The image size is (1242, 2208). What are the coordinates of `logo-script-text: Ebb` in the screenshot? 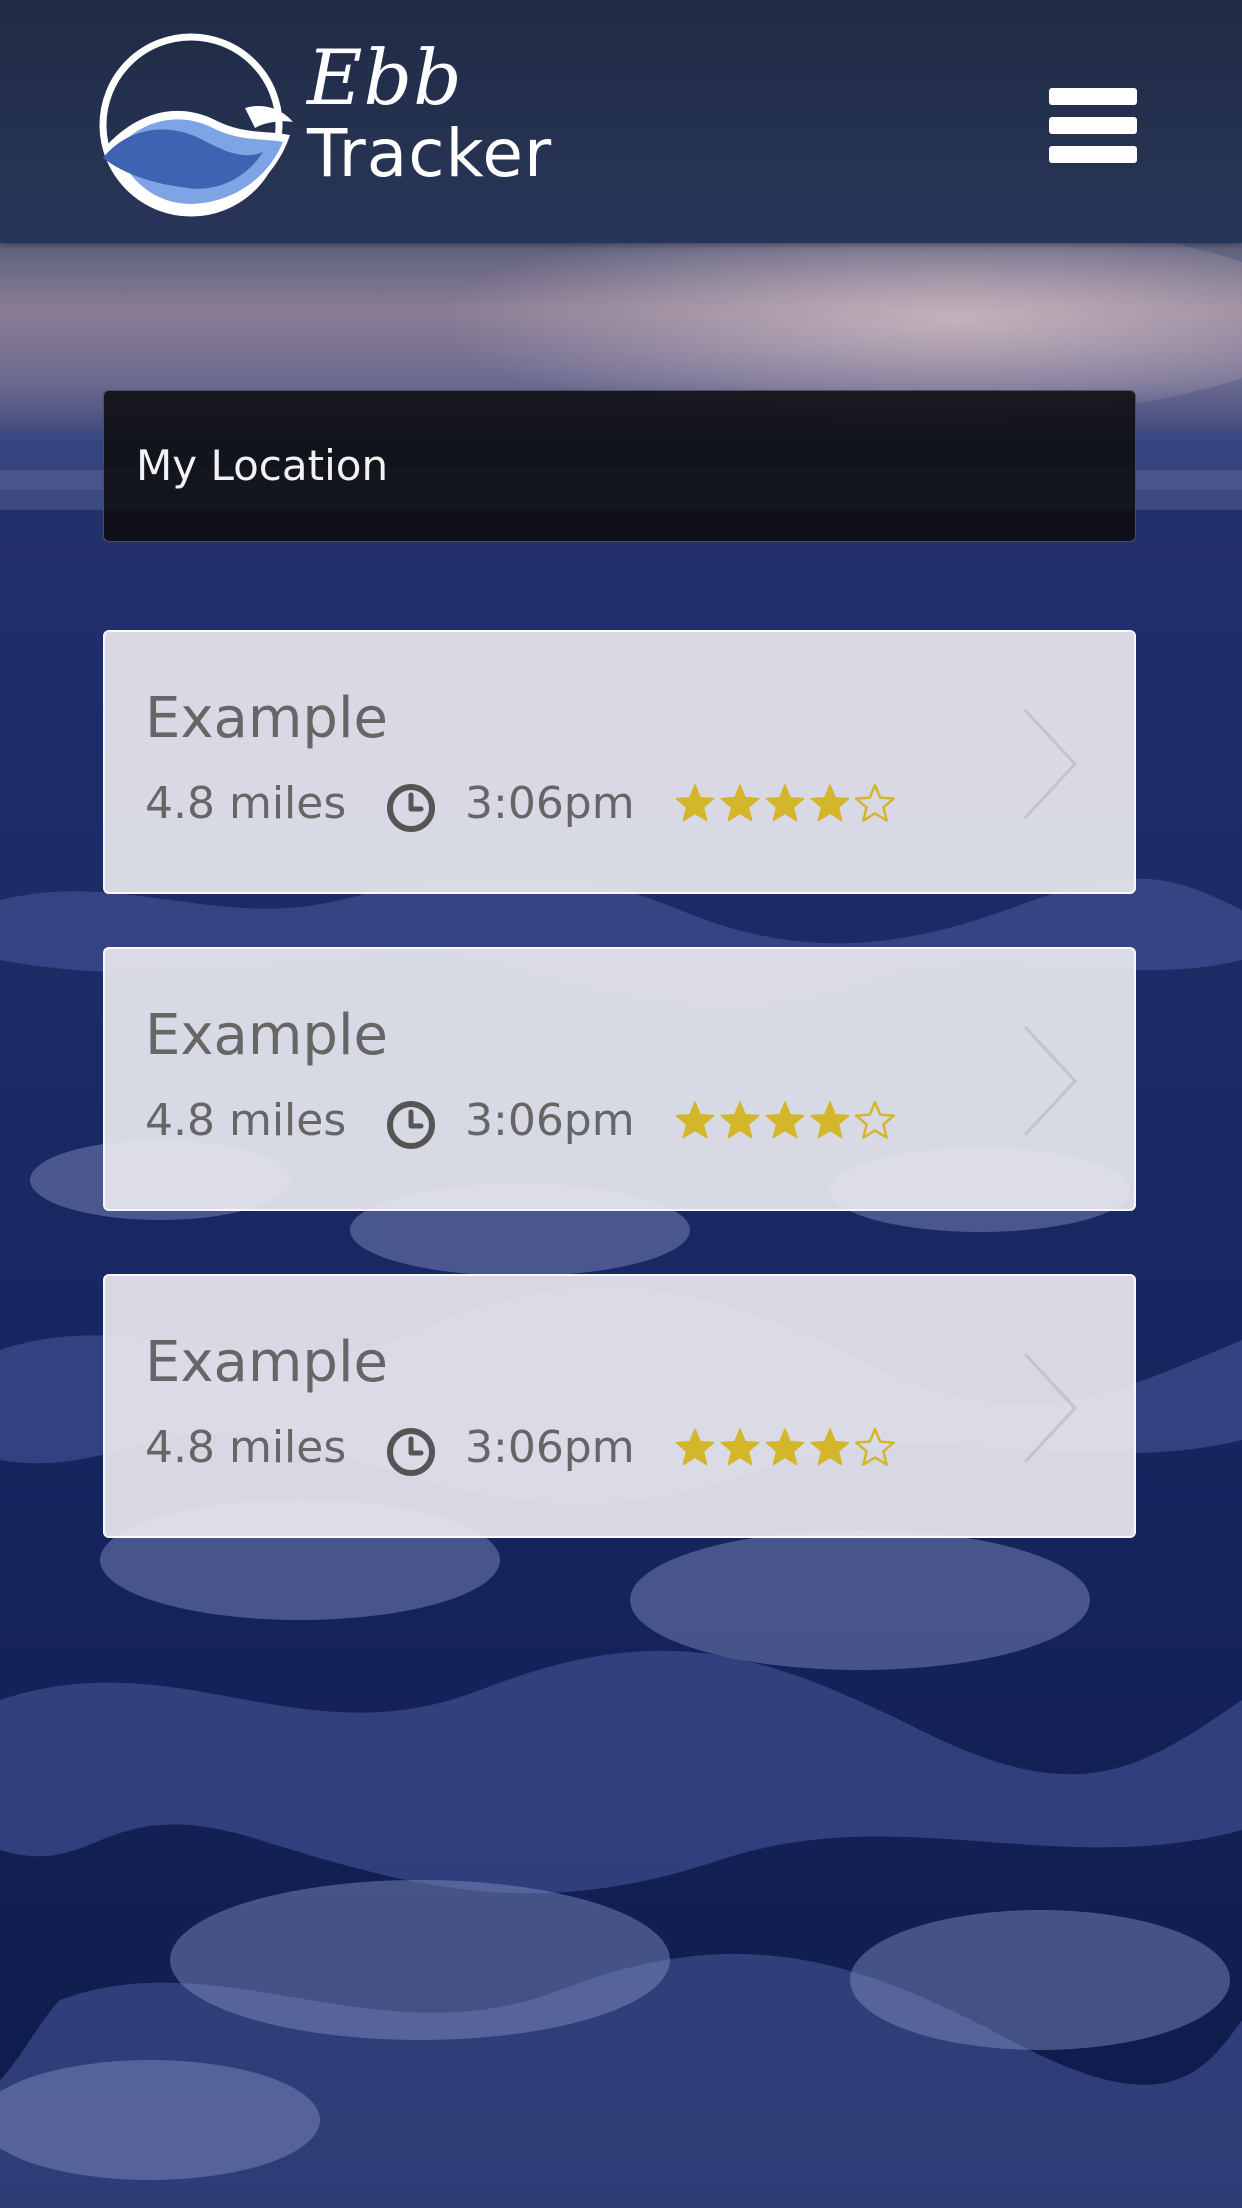 It's located at (385, 77).